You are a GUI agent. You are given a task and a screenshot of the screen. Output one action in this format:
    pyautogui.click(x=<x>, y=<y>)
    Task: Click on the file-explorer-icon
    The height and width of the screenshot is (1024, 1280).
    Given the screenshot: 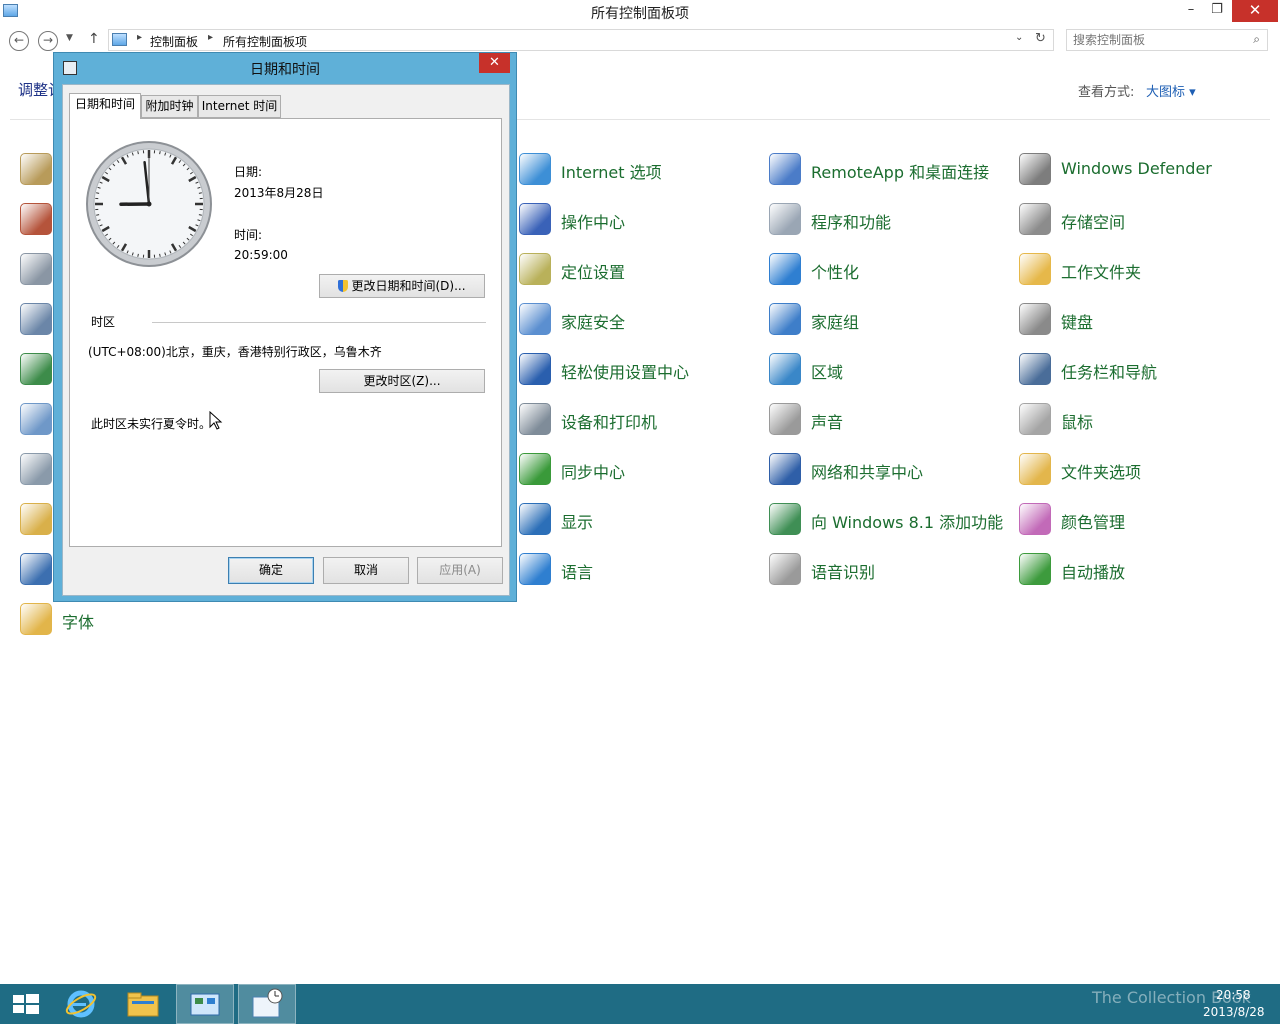 What is the action you would take?
    pyautogui.click(x=143, y=1004)
    